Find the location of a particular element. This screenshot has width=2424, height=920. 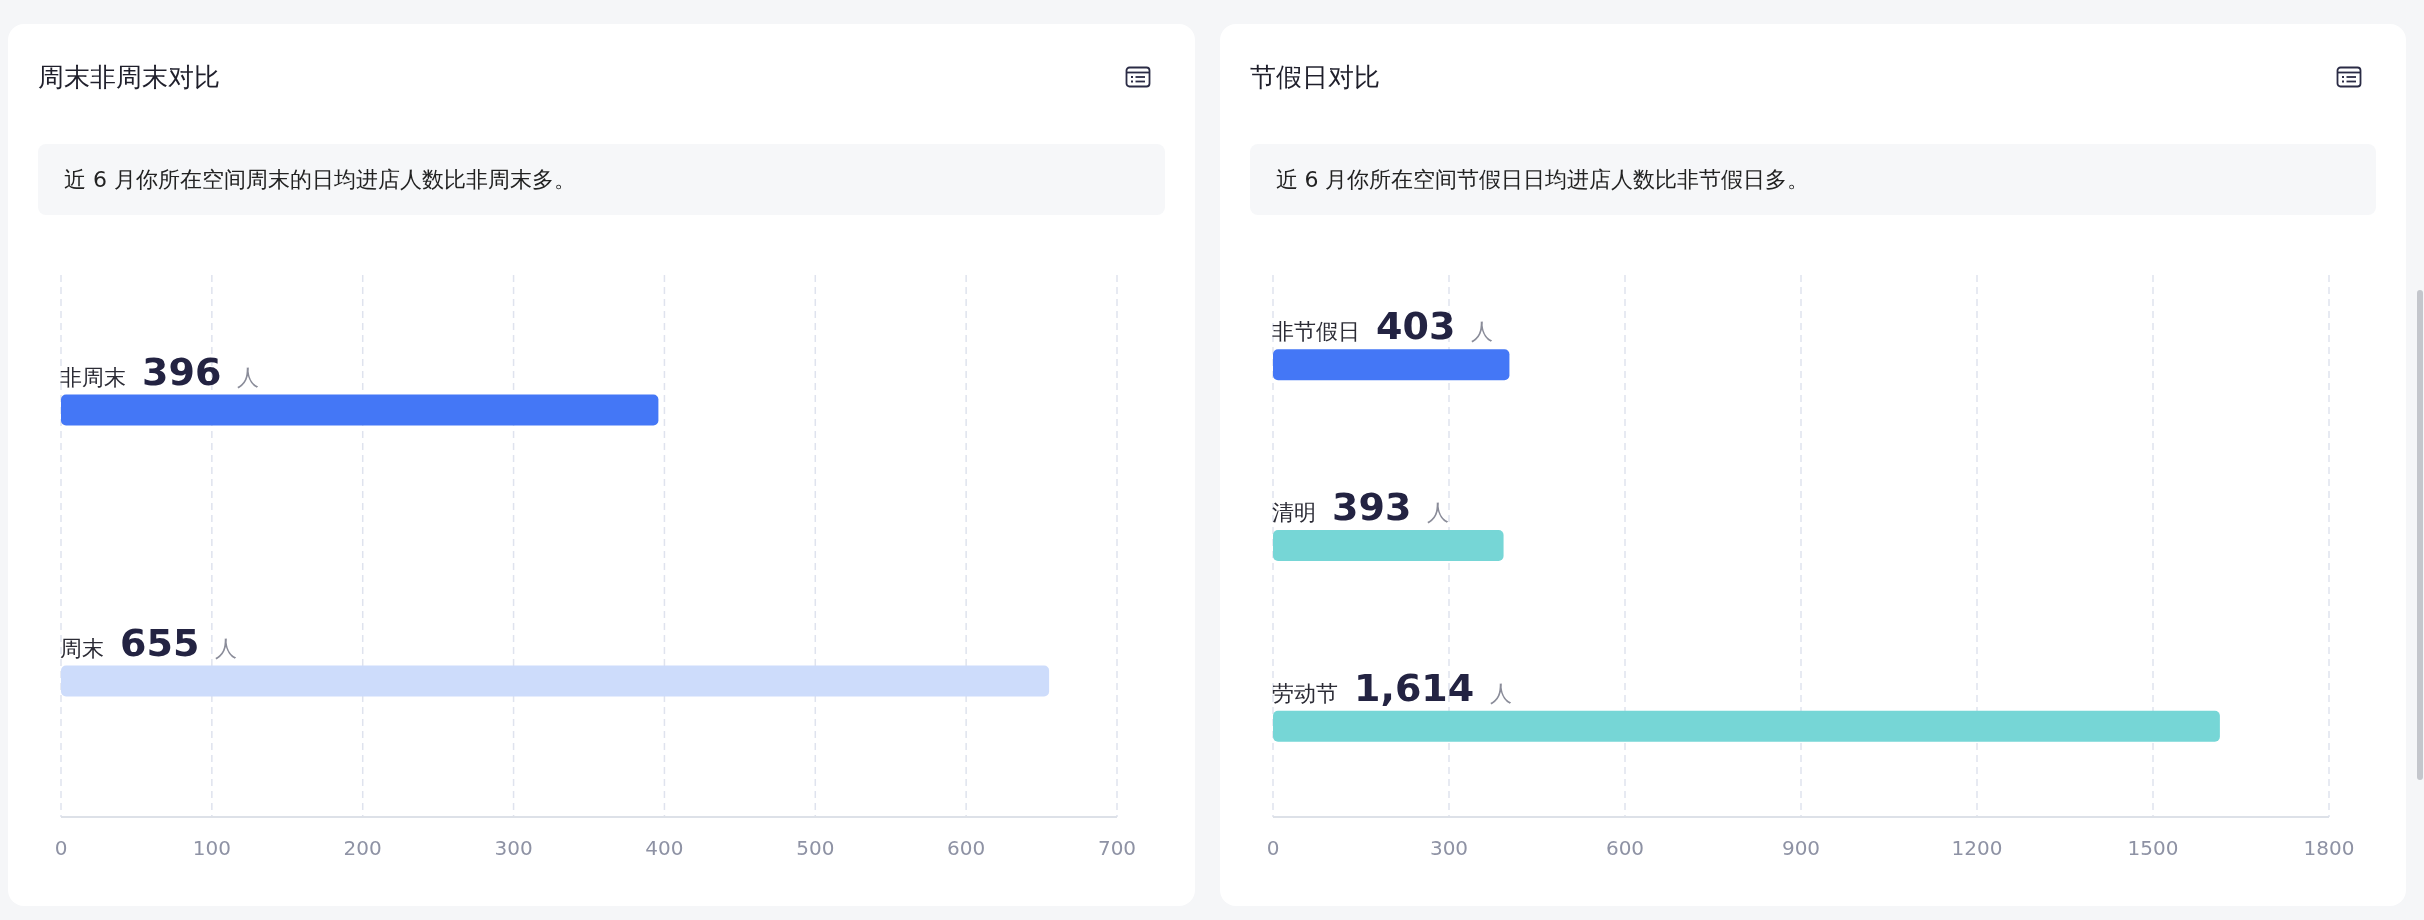

category-label: 非周末 is located at coordinates (93, 377).